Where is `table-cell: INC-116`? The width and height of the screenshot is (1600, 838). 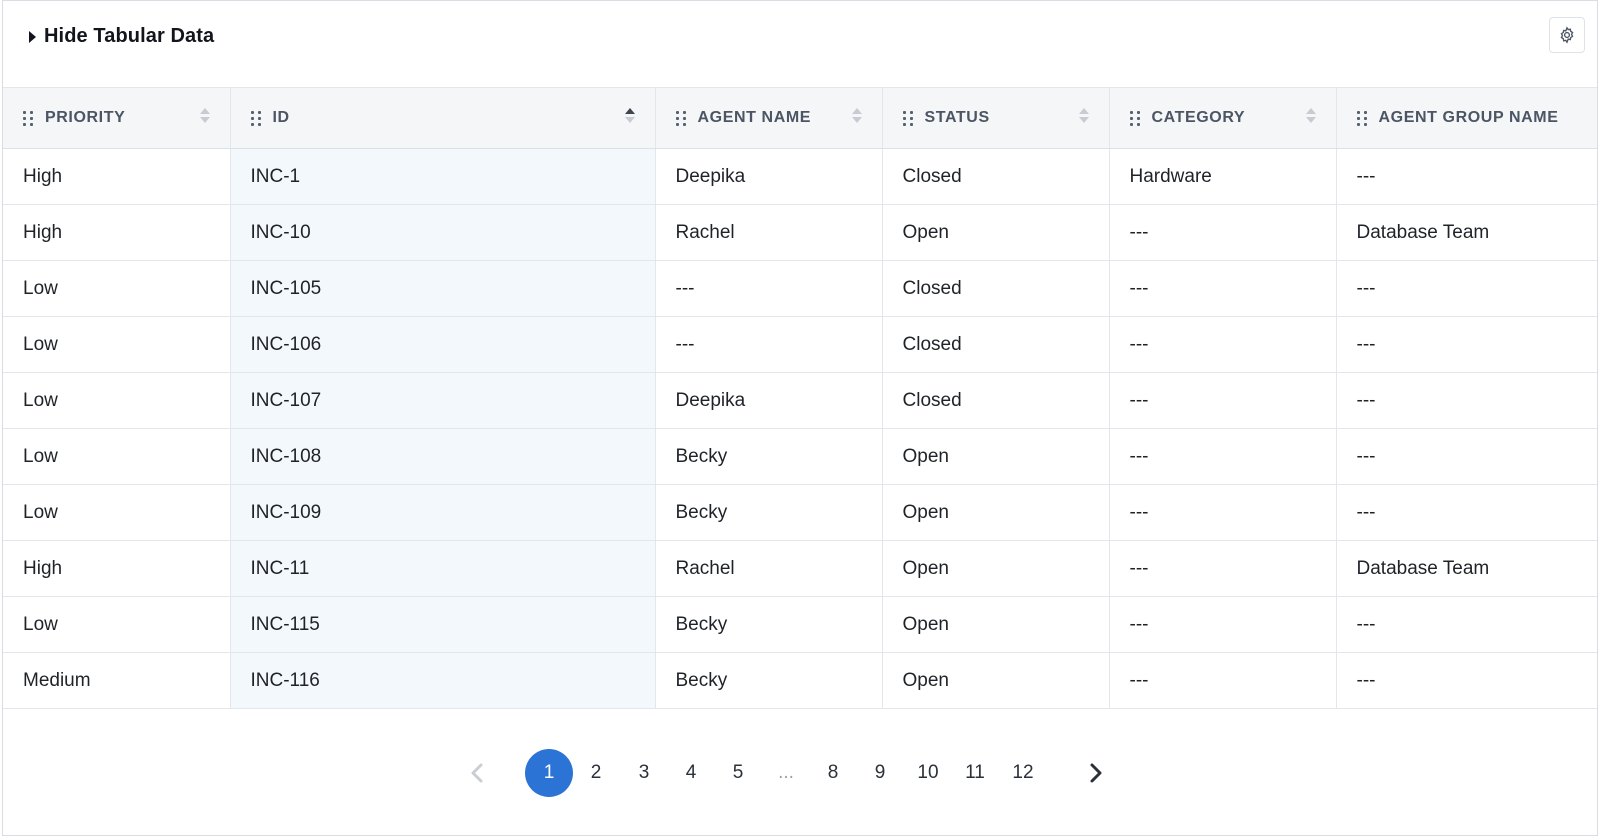
table-cell: INC-116 is located at coordinates (443, 680).